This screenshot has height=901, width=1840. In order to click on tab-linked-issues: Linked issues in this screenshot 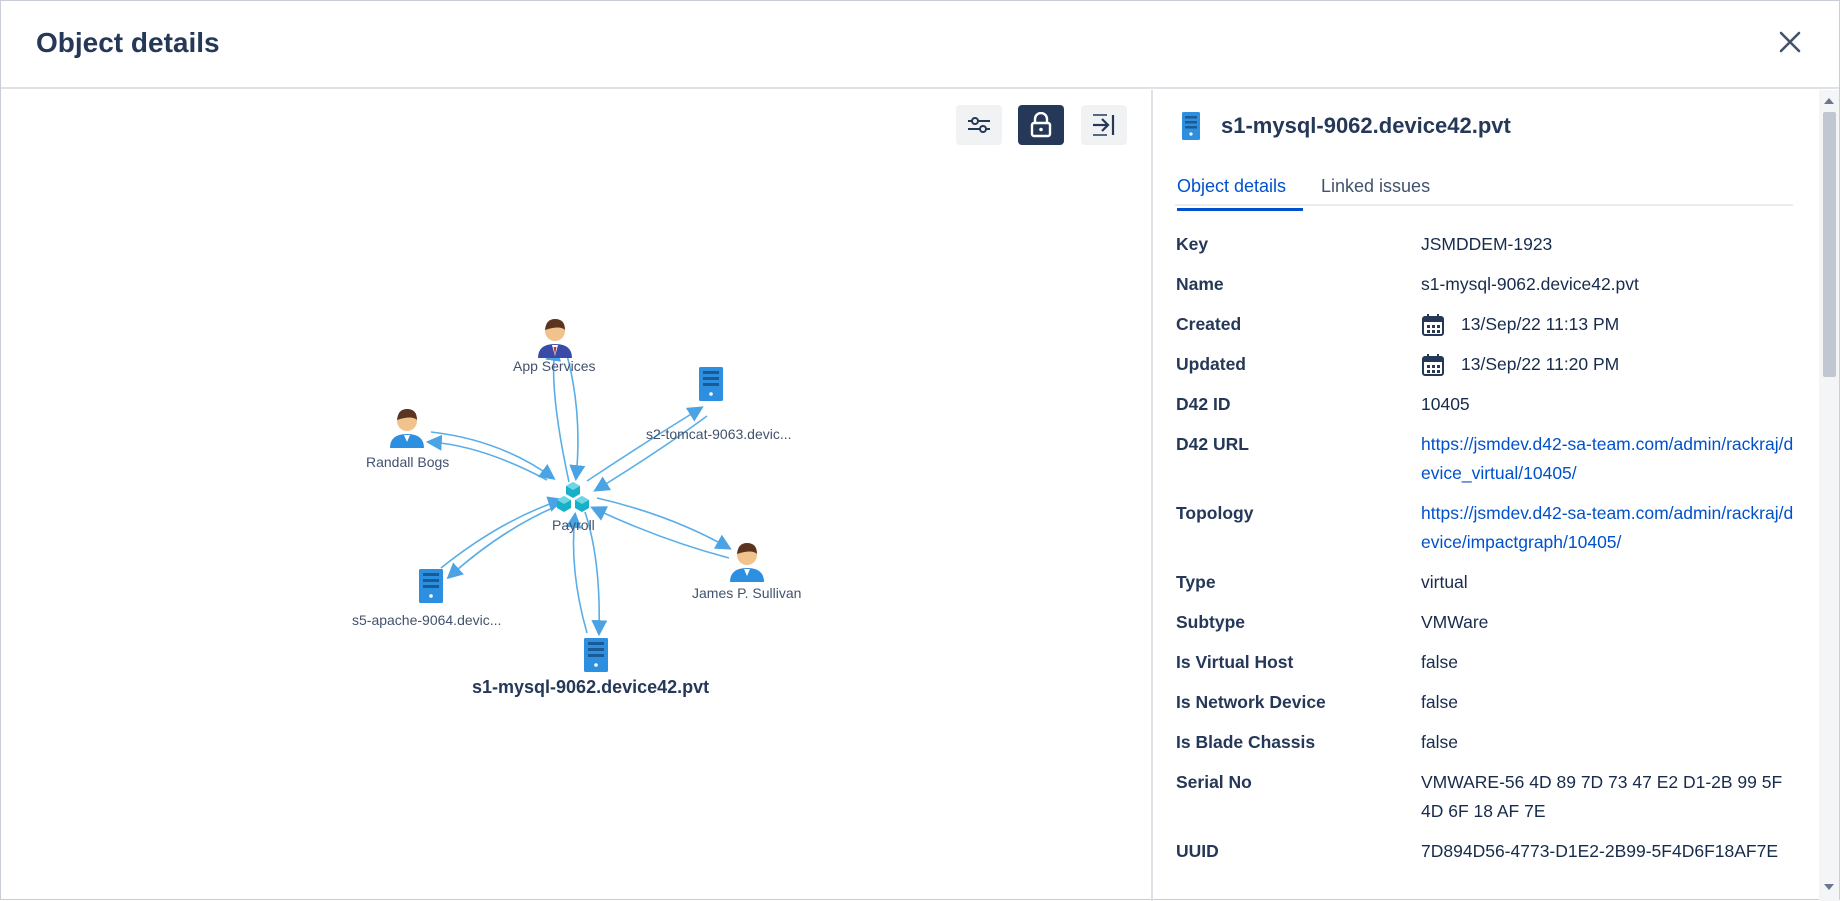, I will do `click(1375, 186)`.